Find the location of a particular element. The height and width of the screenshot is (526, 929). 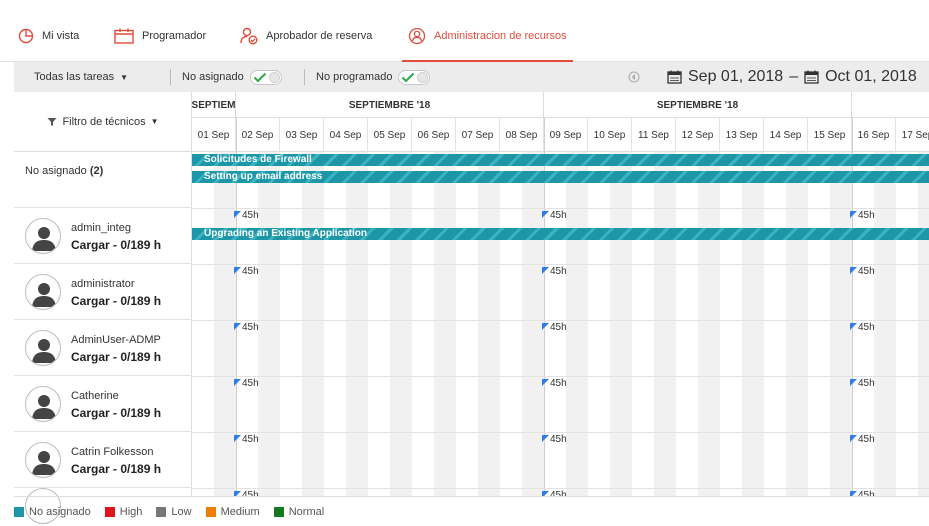

month-header: SEPTIEM SEPTIEMBRE '18 SEPTIEMBRE '18 is located at coordinates (560, 105).